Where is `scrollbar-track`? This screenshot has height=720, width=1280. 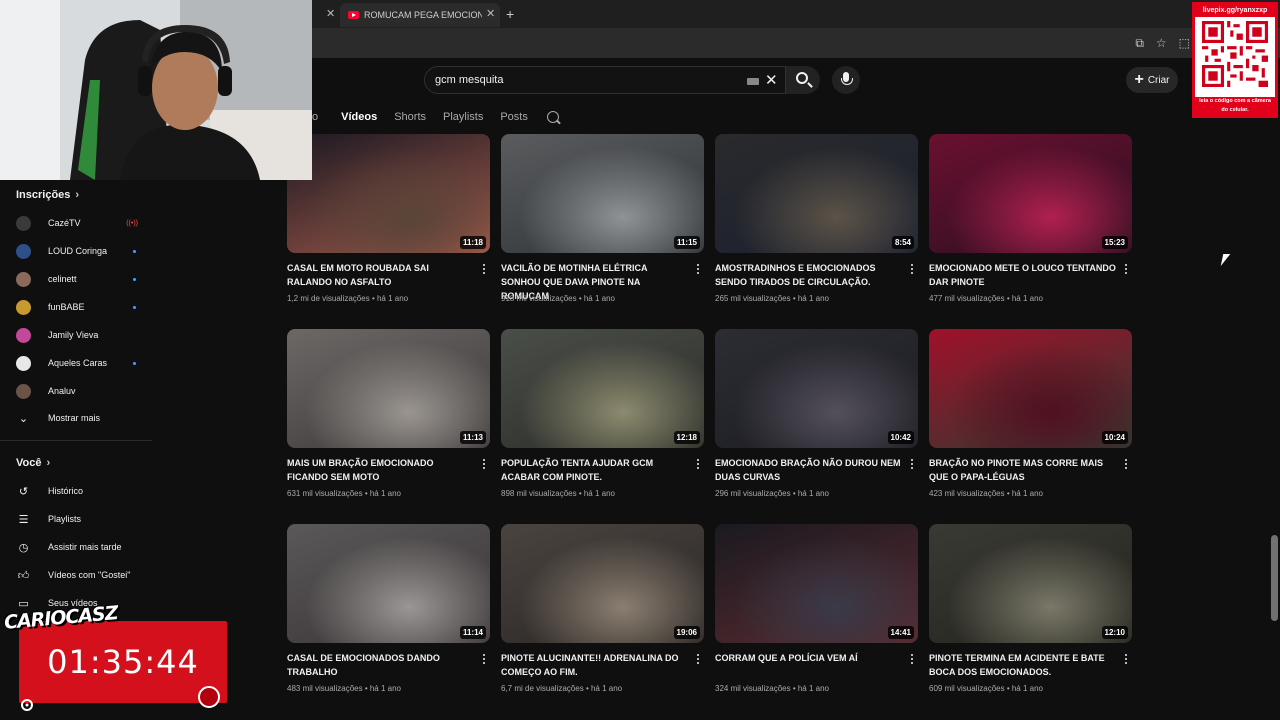 scrollbar-track is located at coordinates (1274, 427).